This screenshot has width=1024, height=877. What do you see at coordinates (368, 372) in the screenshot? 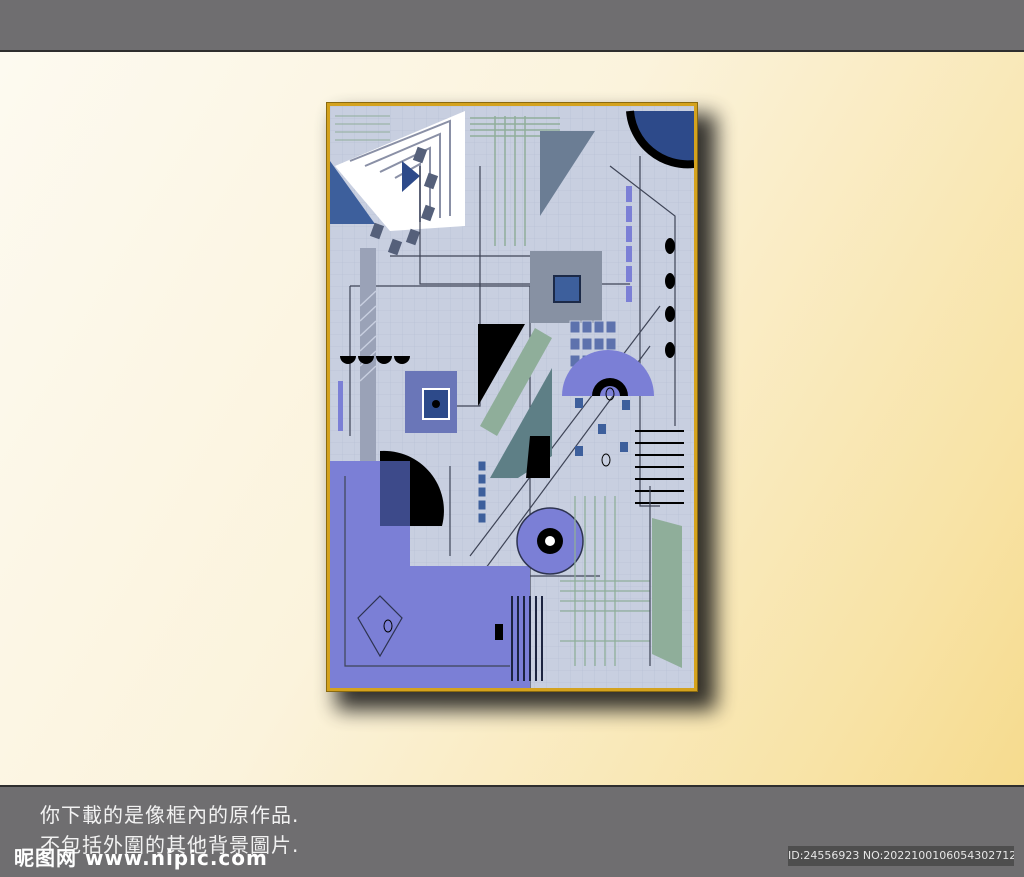
I see `hatched-vertical-bar` at bounding box center [368, 372].